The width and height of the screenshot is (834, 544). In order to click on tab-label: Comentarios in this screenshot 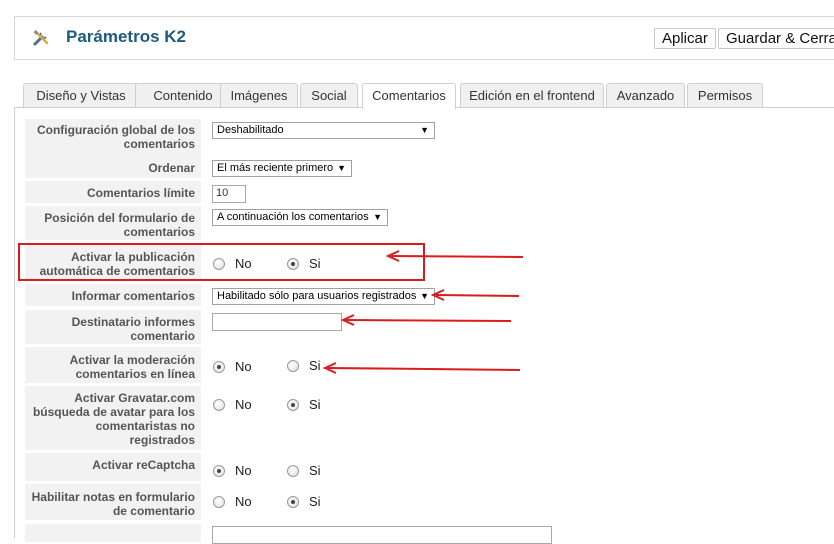, I will do `click(409, 95)`.